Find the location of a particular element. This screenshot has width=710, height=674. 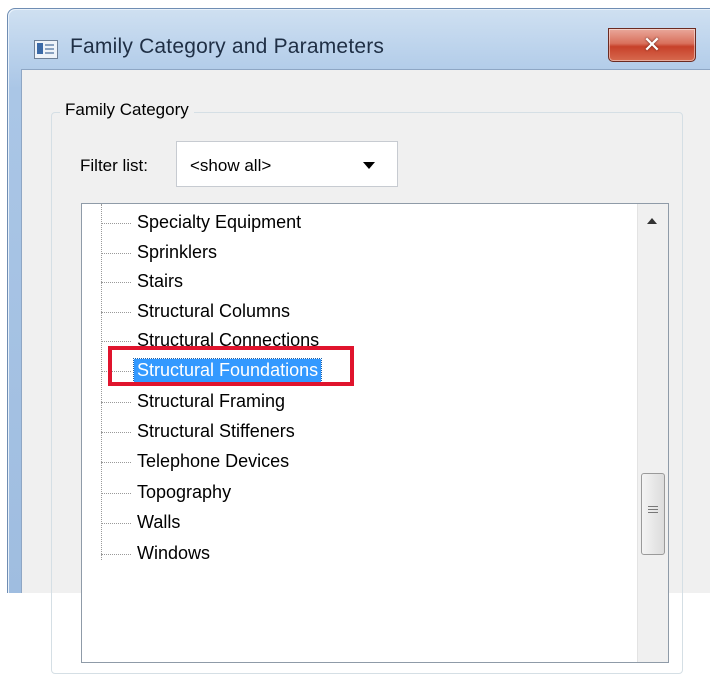

scroll-thumb is located at coordinates (653, 514).